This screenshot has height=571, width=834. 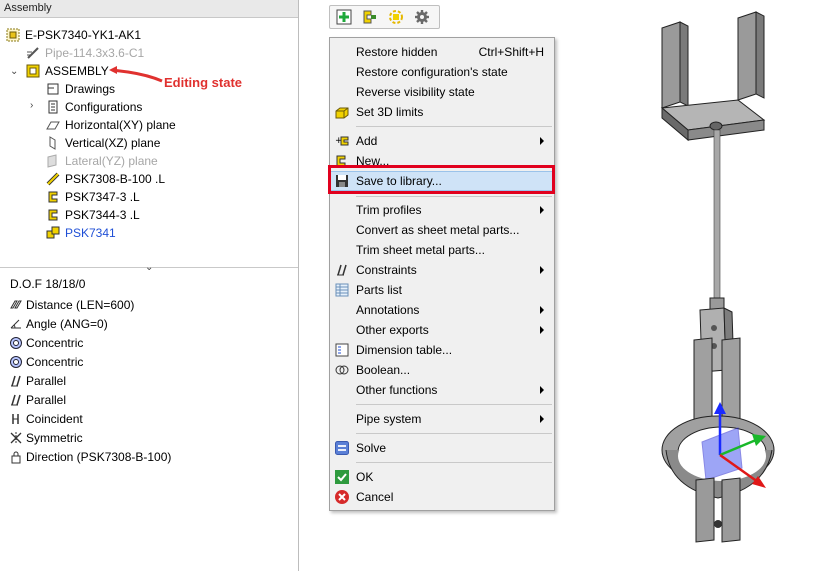 What do you see at coordinates (136, 74) in the screenshot?
I see `editing-arrow-icon` at bounding box center [136, 74].